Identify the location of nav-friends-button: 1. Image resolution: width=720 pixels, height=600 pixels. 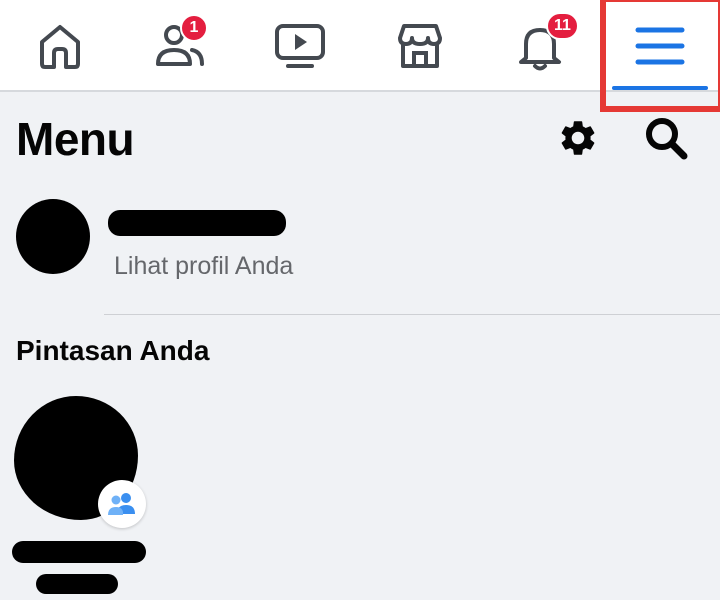
(180, 46).